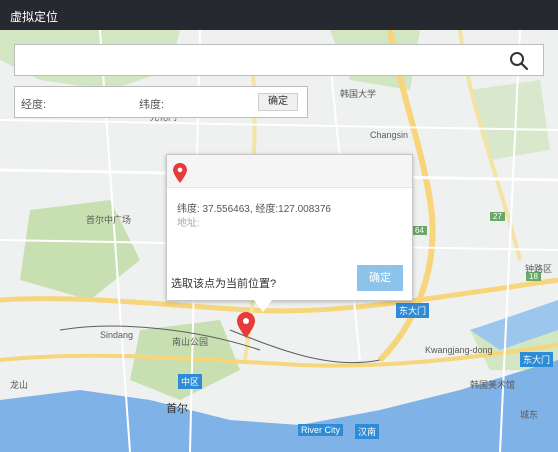 The image size is (558, 452). Describe the element at coordinates (419, 230) in the screenshot. I see `road-number-64: 64` at that location.